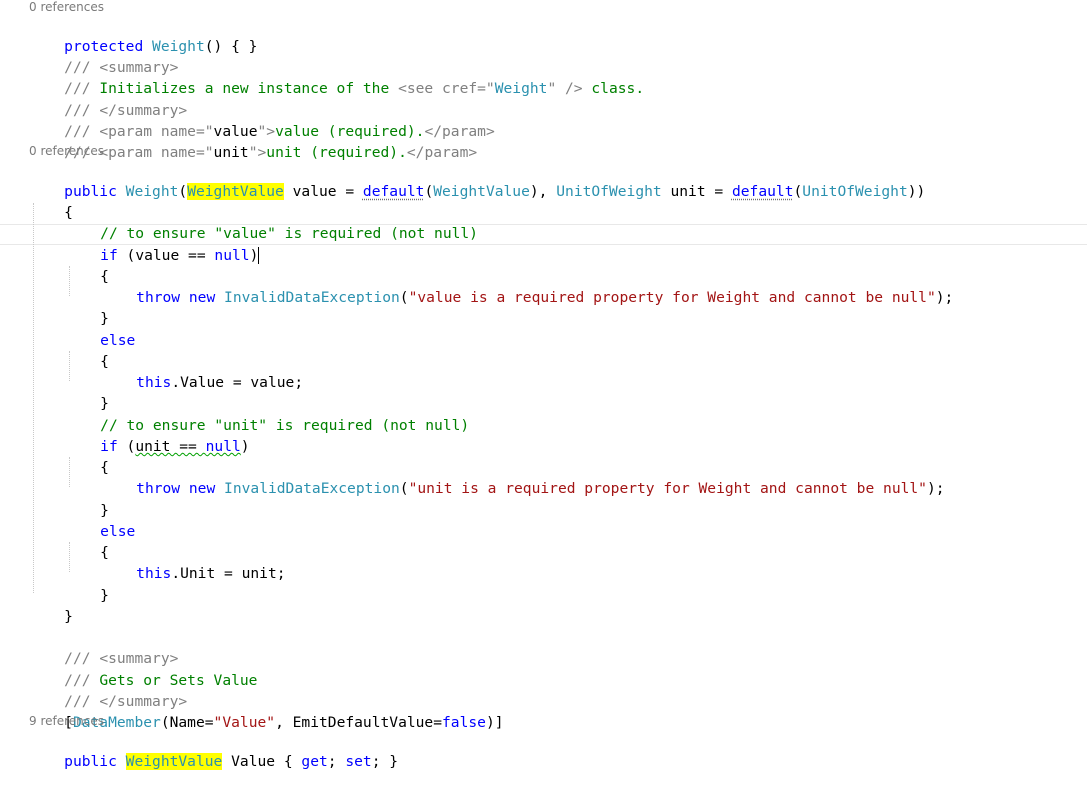 This screenshot has width=1087, height=793. What do you see at coordinates (162, 244) in the screenshot?
I see `code-line: if (value == null)` at bounding box center [162, 244].